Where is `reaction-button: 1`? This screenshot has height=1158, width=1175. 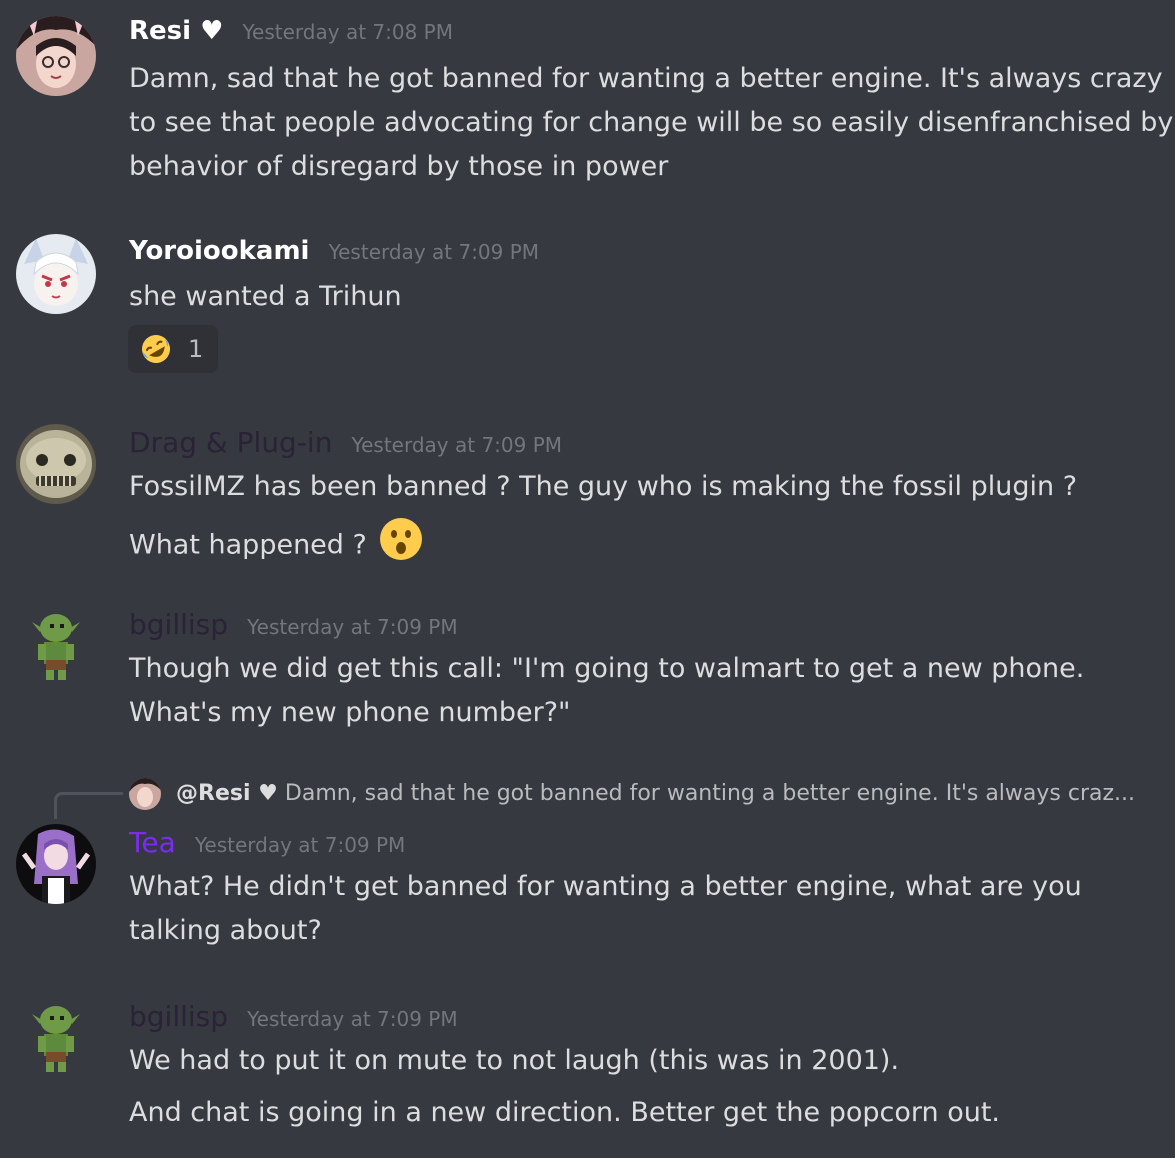
reaction-button: 1 is located at coordinates (173, 349).